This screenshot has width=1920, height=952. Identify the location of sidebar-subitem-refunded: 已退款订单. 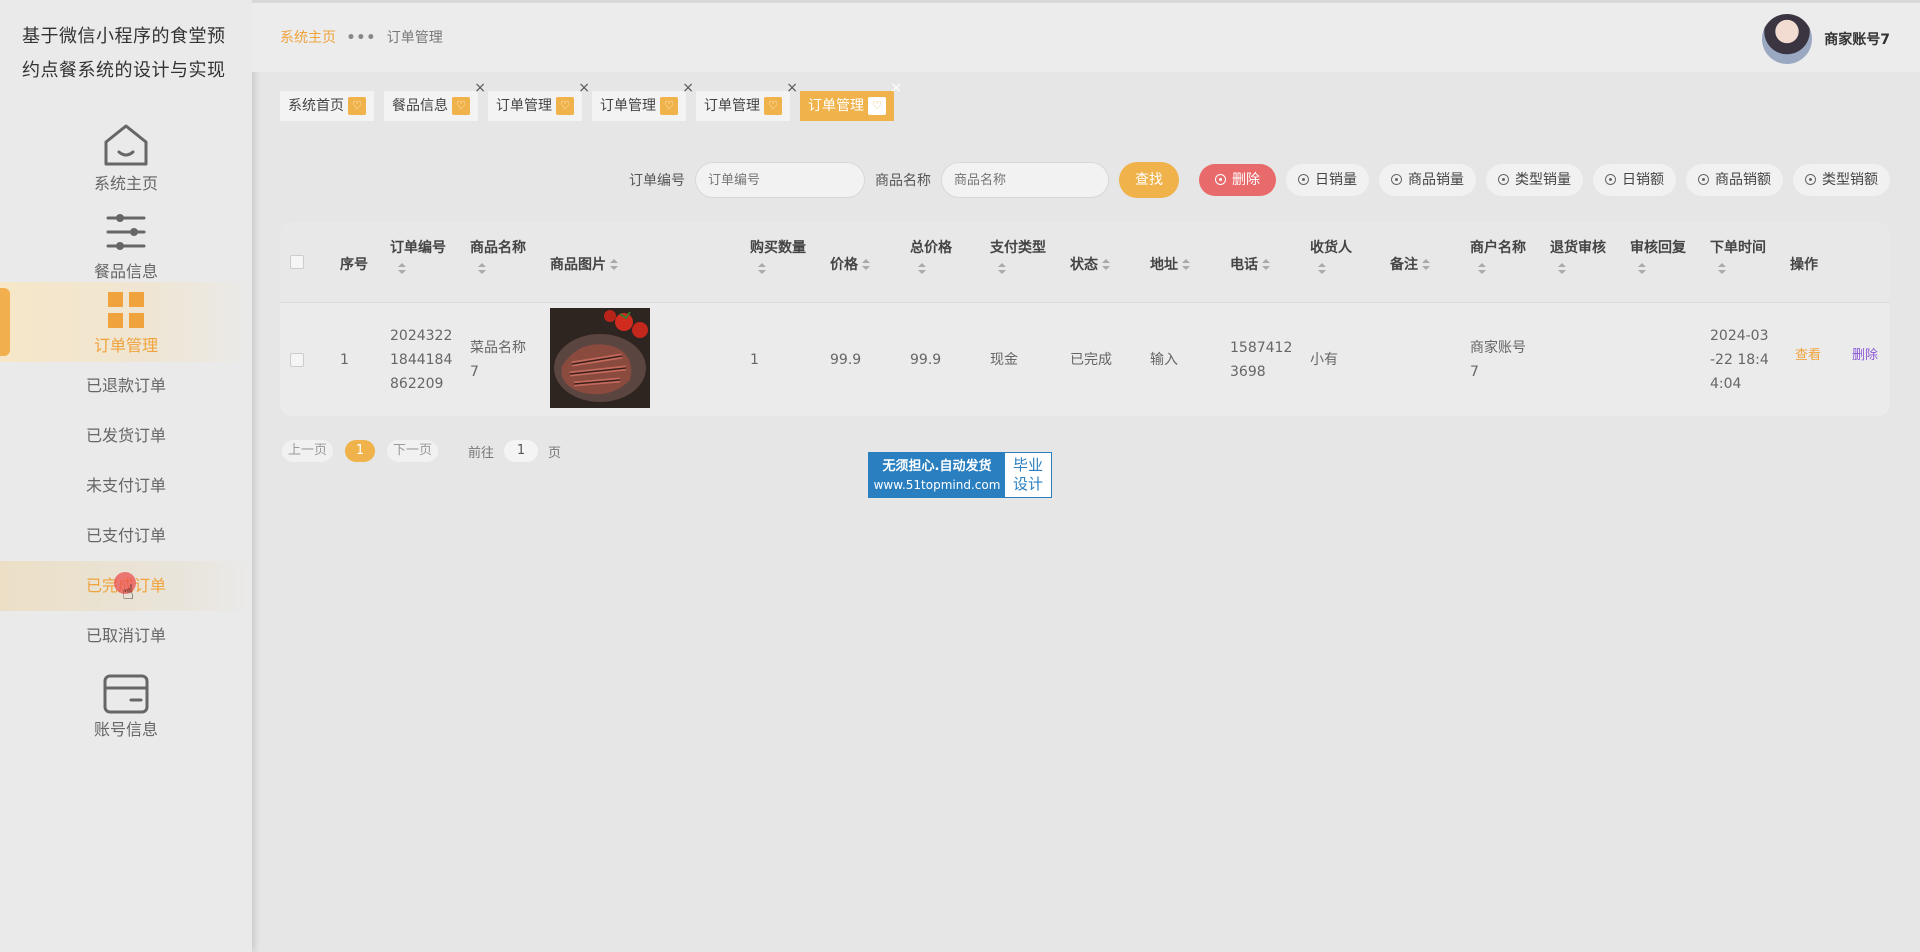
(126, 386).